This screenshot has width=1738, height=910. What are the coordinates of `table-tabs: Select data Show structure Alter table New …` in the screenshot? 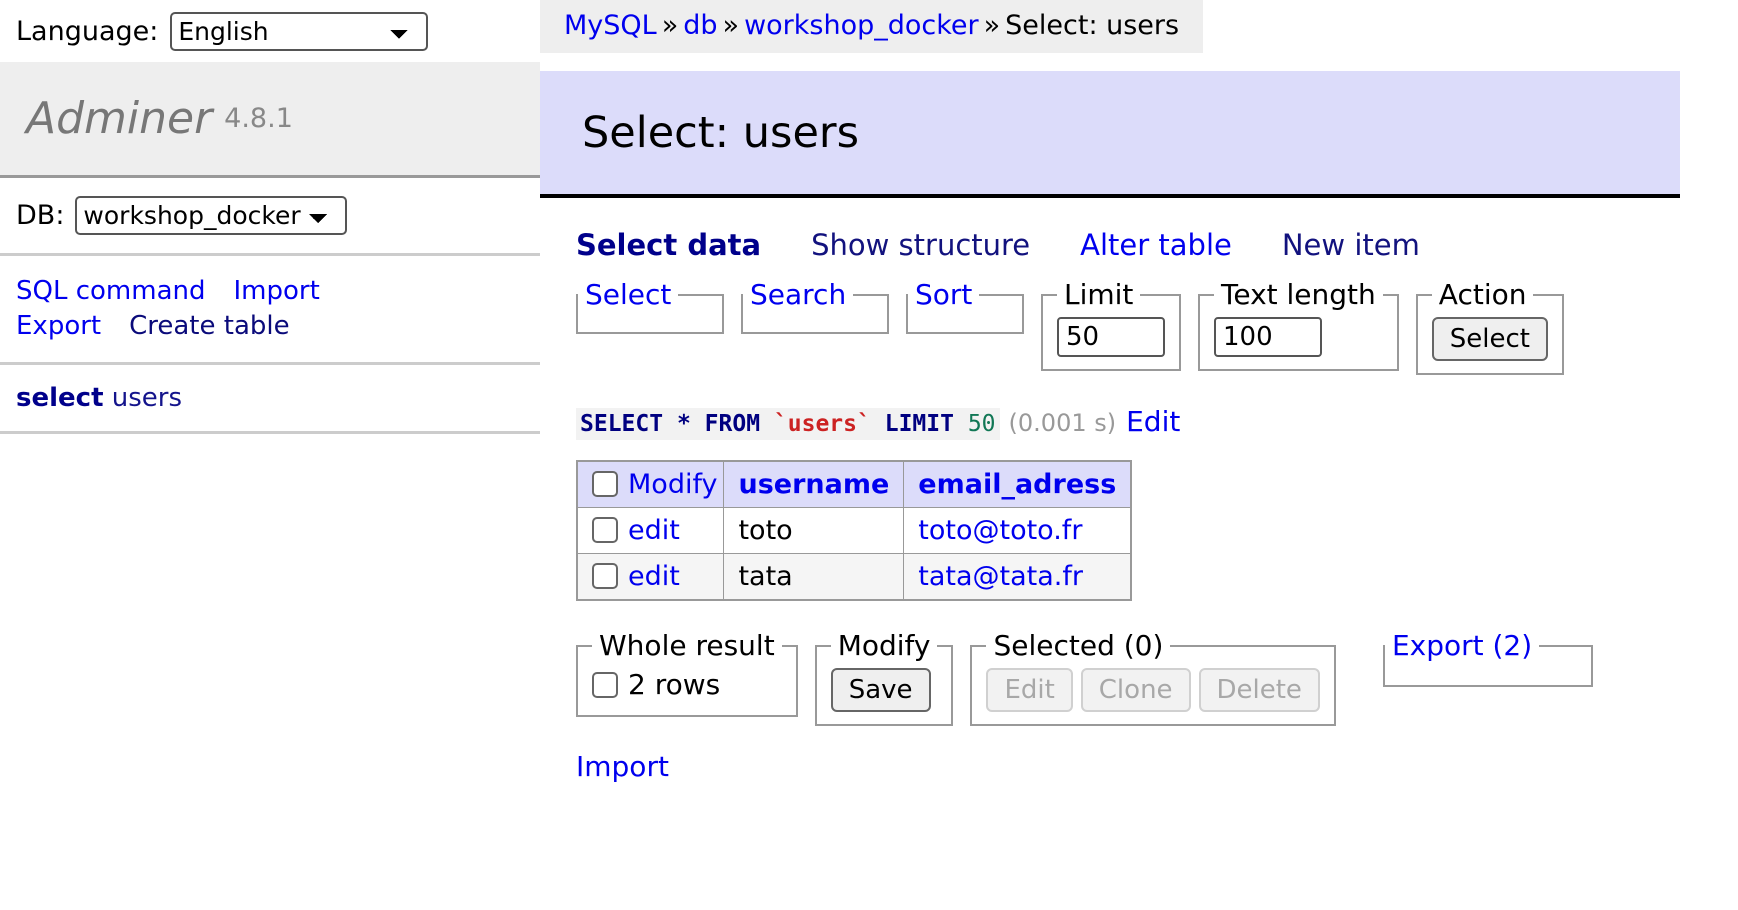 It's located at (1157, 245).